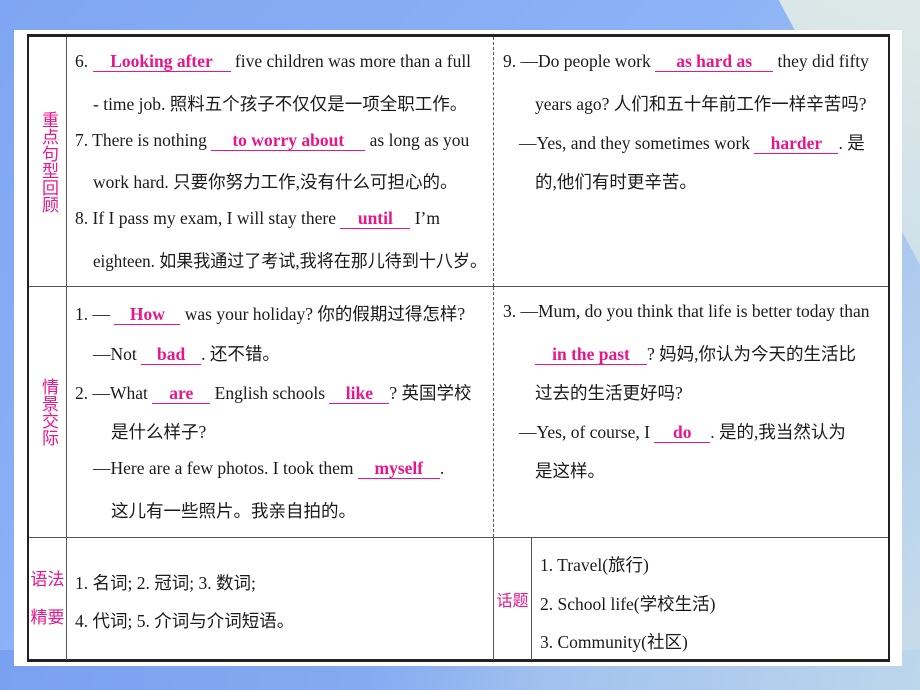 The image size is (920, 690). What do you see at coordinates (823, 61) in the screenshot?
I see `q9-text-after: they did fifty` at bounding box center [823, 61].